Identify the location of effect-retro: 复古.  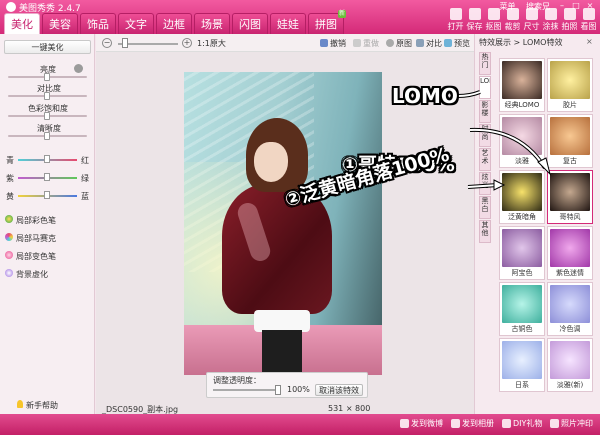
(570, 141).